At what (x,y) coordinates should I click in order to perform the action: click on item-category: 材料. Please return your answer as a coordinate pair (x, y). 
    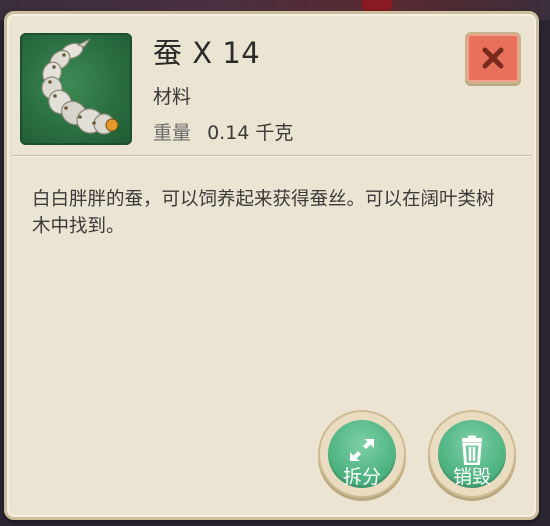
    Looking at the image, I should click on (172, 97).